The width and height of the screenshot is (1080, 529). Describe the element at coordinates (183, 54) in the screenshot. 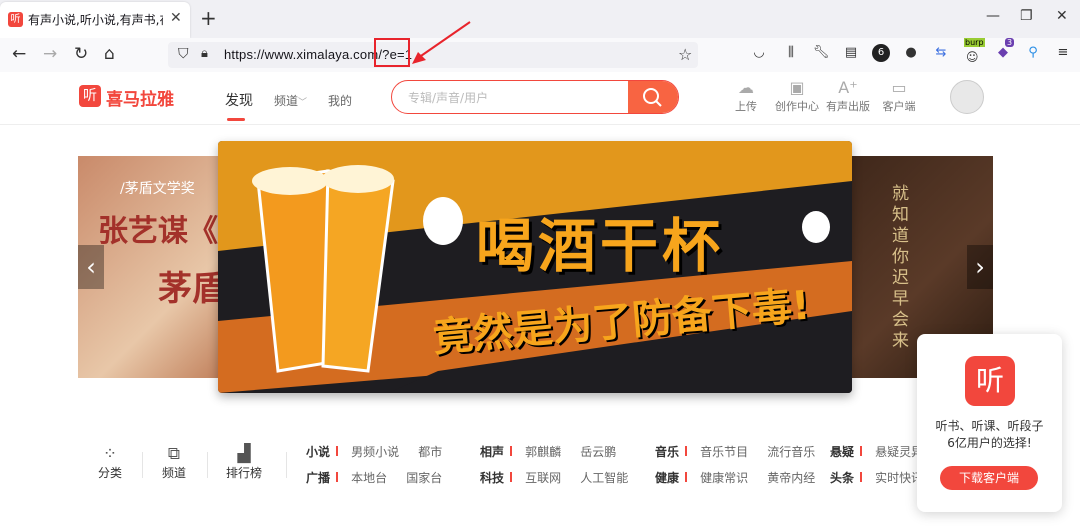

I see `shield-icon: ⛉` at that location.